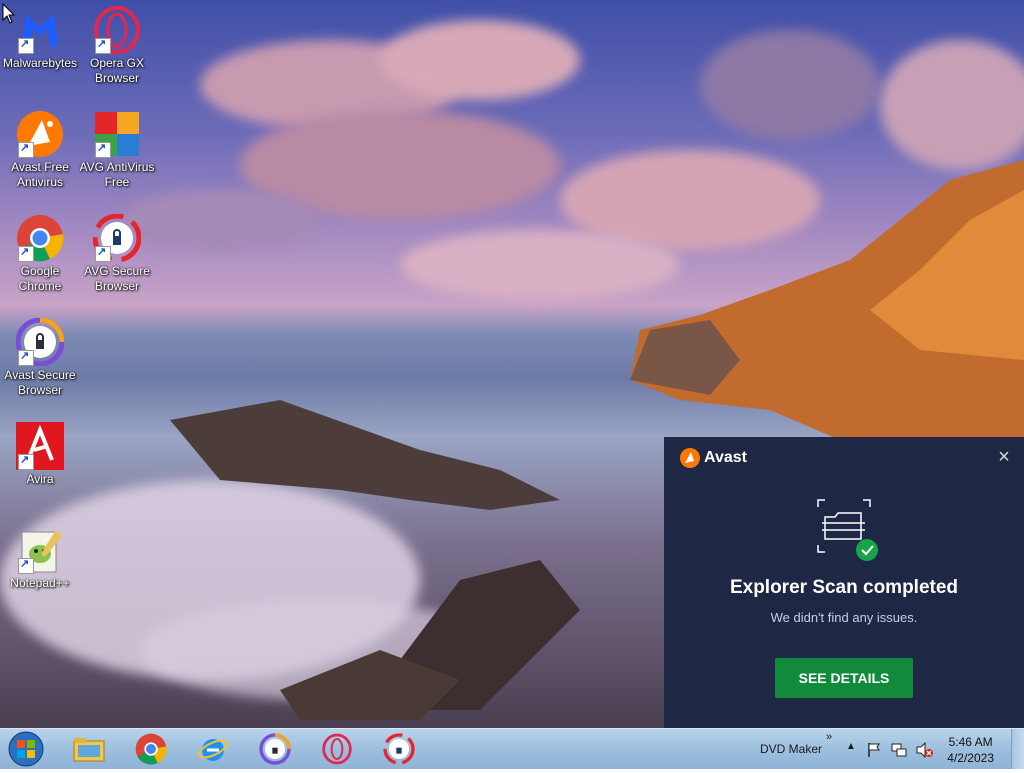 This screenshot has height=773, width=1024. Describe the element at coordinates (40, 134) in the screenshot. I see `avast-icon` at that location.